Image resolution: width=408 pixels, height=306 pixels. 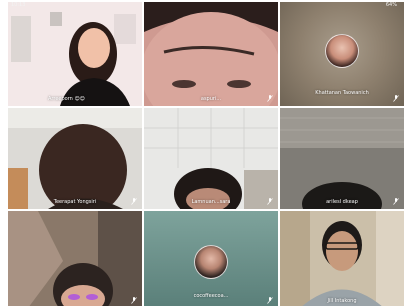 I want to click on status-bar: 10:13 64%, so click(x=204, y=5).